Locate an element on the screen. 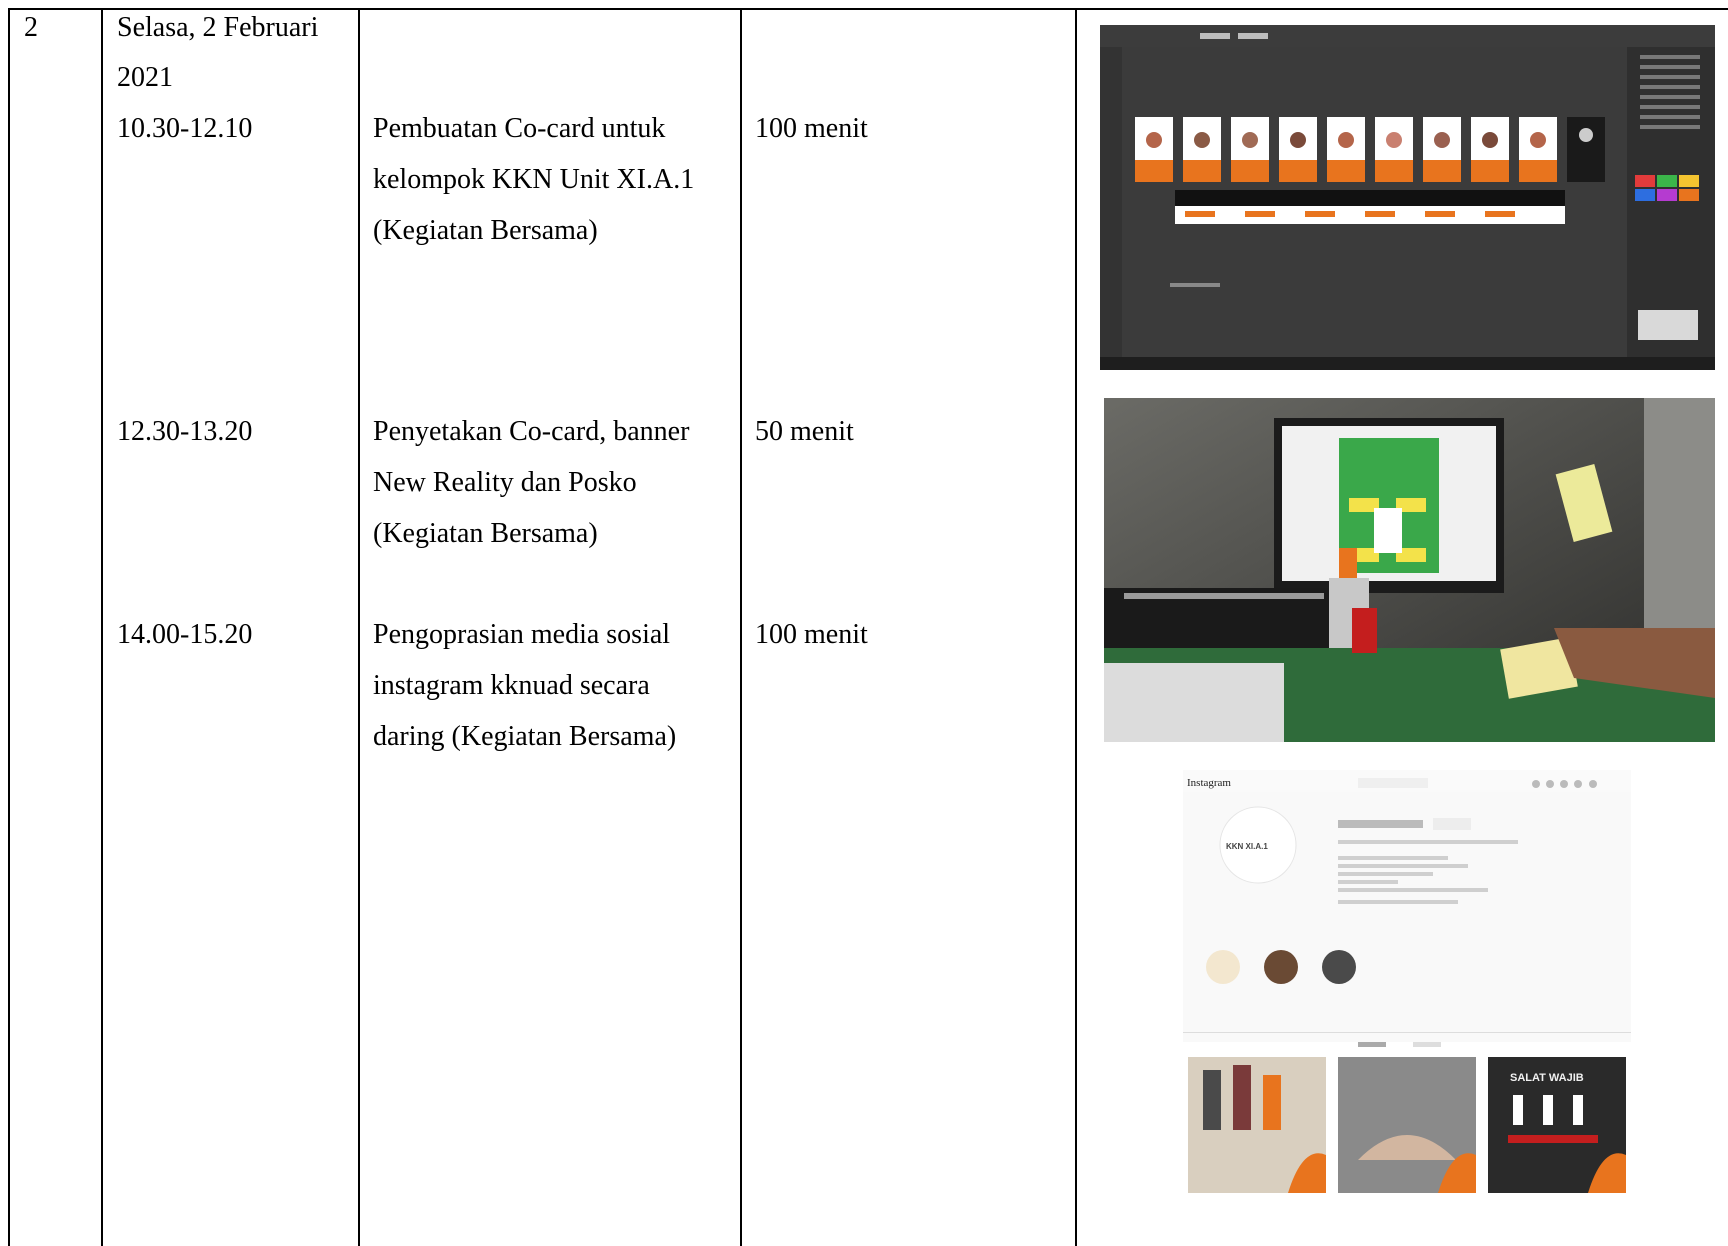 The image size is (1728, 1246). activity-time: 12.30-13.20 is located at coordinates (185, 431).